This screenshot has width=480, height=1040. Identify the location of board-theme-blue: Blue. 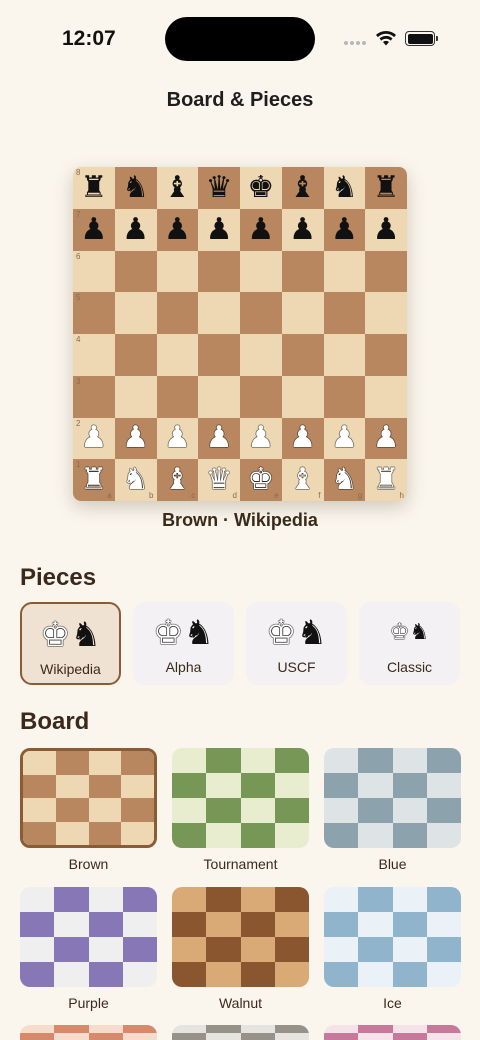
(392, 817).